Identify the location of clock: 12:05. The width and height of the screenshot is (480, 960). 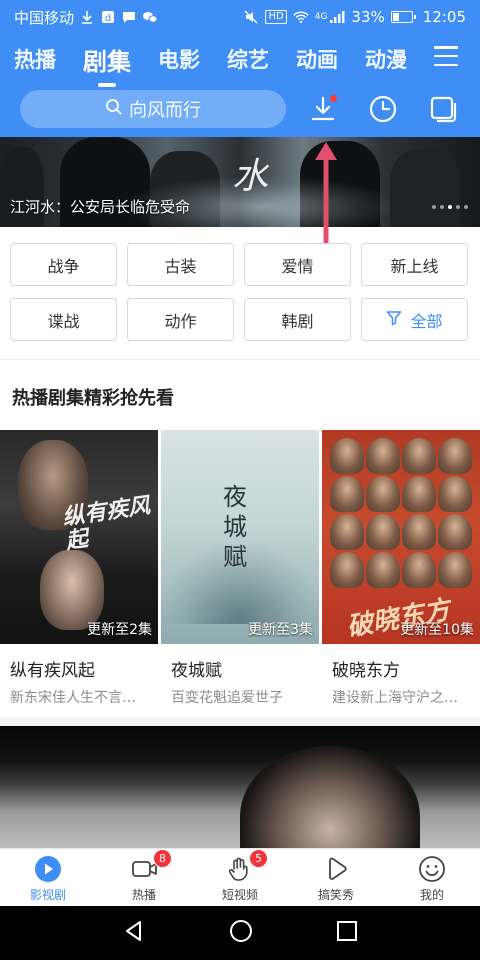
(444, 17).